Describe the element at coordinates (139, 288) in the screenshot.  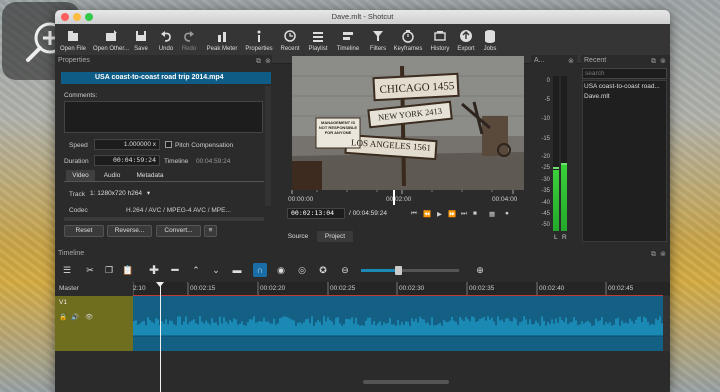
I see `timeline-ruler-label-0: 2:10` at that location.